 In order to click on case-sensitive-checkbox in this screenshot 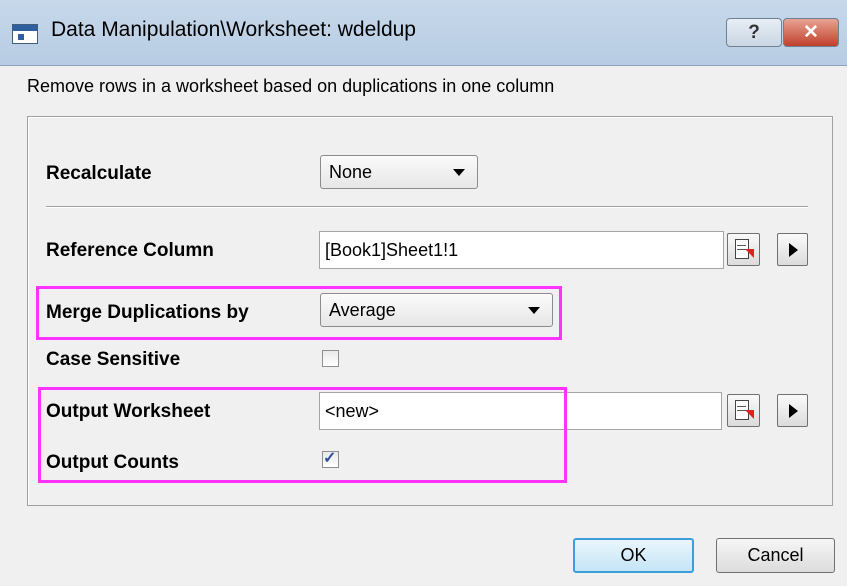, I will do `click(330, 358)`.